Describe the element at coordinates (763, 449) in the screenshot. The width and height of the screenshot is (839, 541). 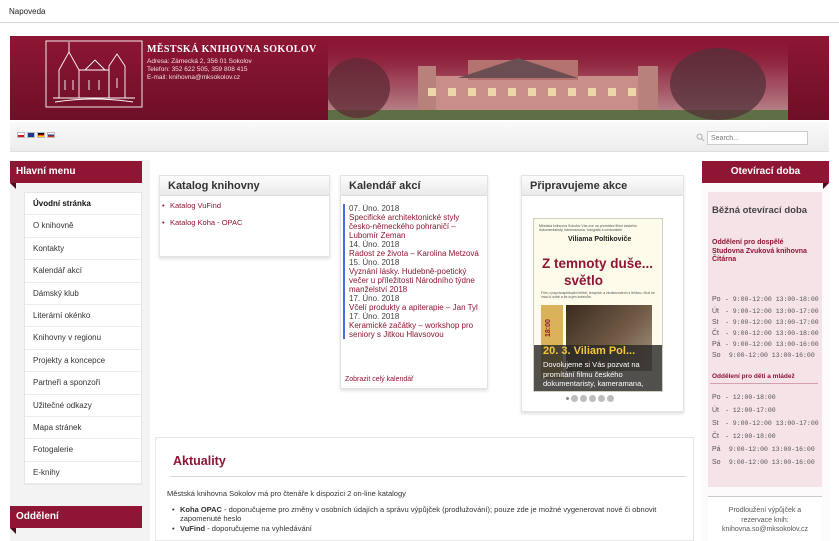
I see `hours-row: Pá 9:00-12:00 13:00-16:00` at that location.